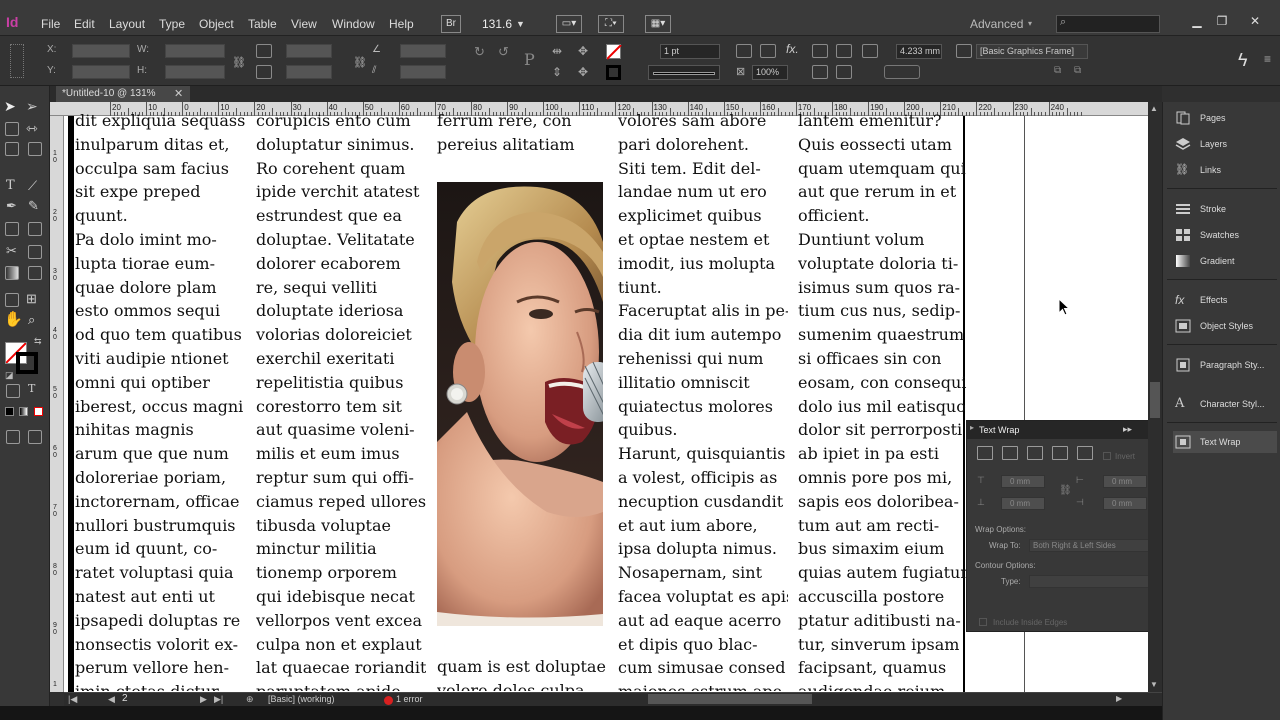 This screenshot has width=1280, height=720. What do you see at coordinates (569, 24) in the screenshot?
I see `view-options-icon: ▭▾` at bounding box center [569, 24].